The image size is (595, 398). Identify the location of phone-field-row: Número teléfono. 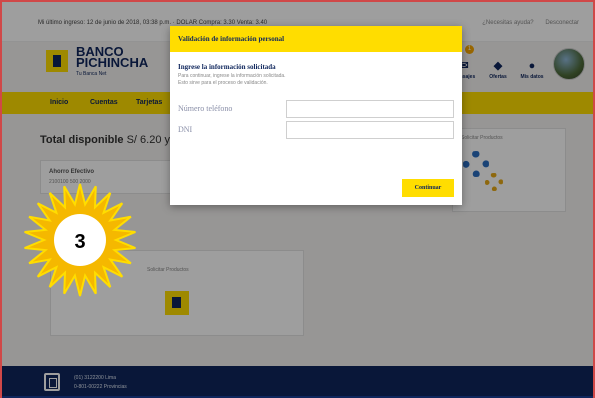
(316, 109).